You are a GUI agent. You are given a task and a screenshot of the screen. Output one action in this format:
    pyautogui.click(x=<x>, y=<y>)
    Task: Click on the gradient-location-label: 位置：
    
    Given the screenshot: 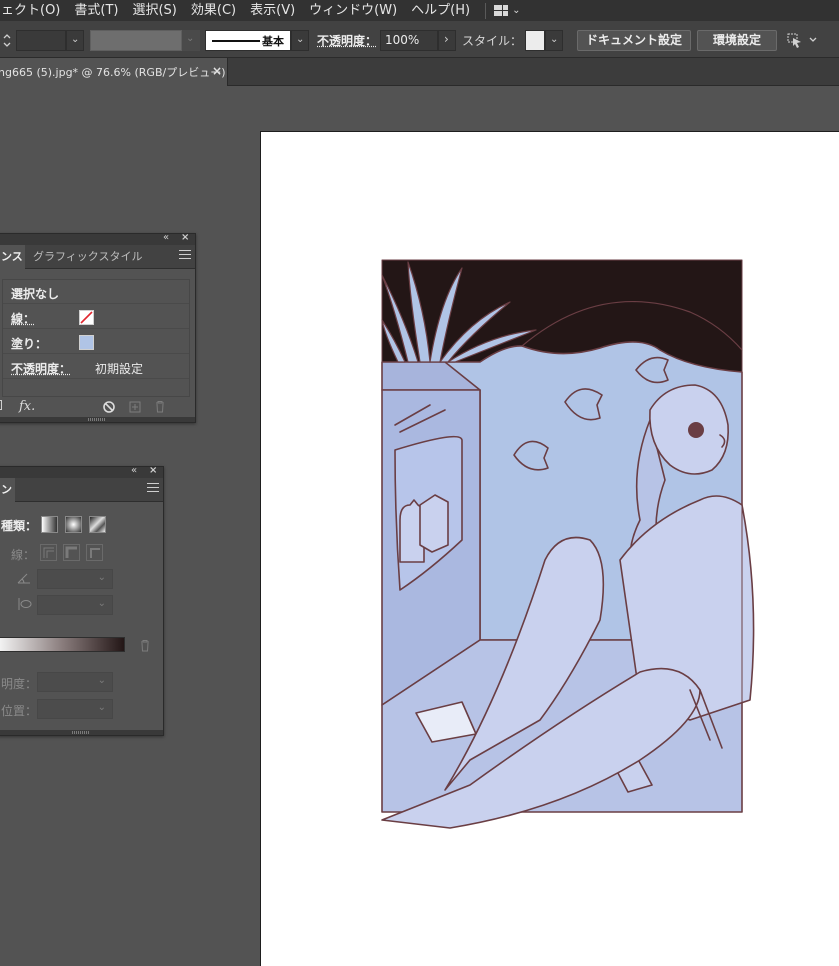 What is the action you would take?
    pyautogui.click(x=19, y=711)
    